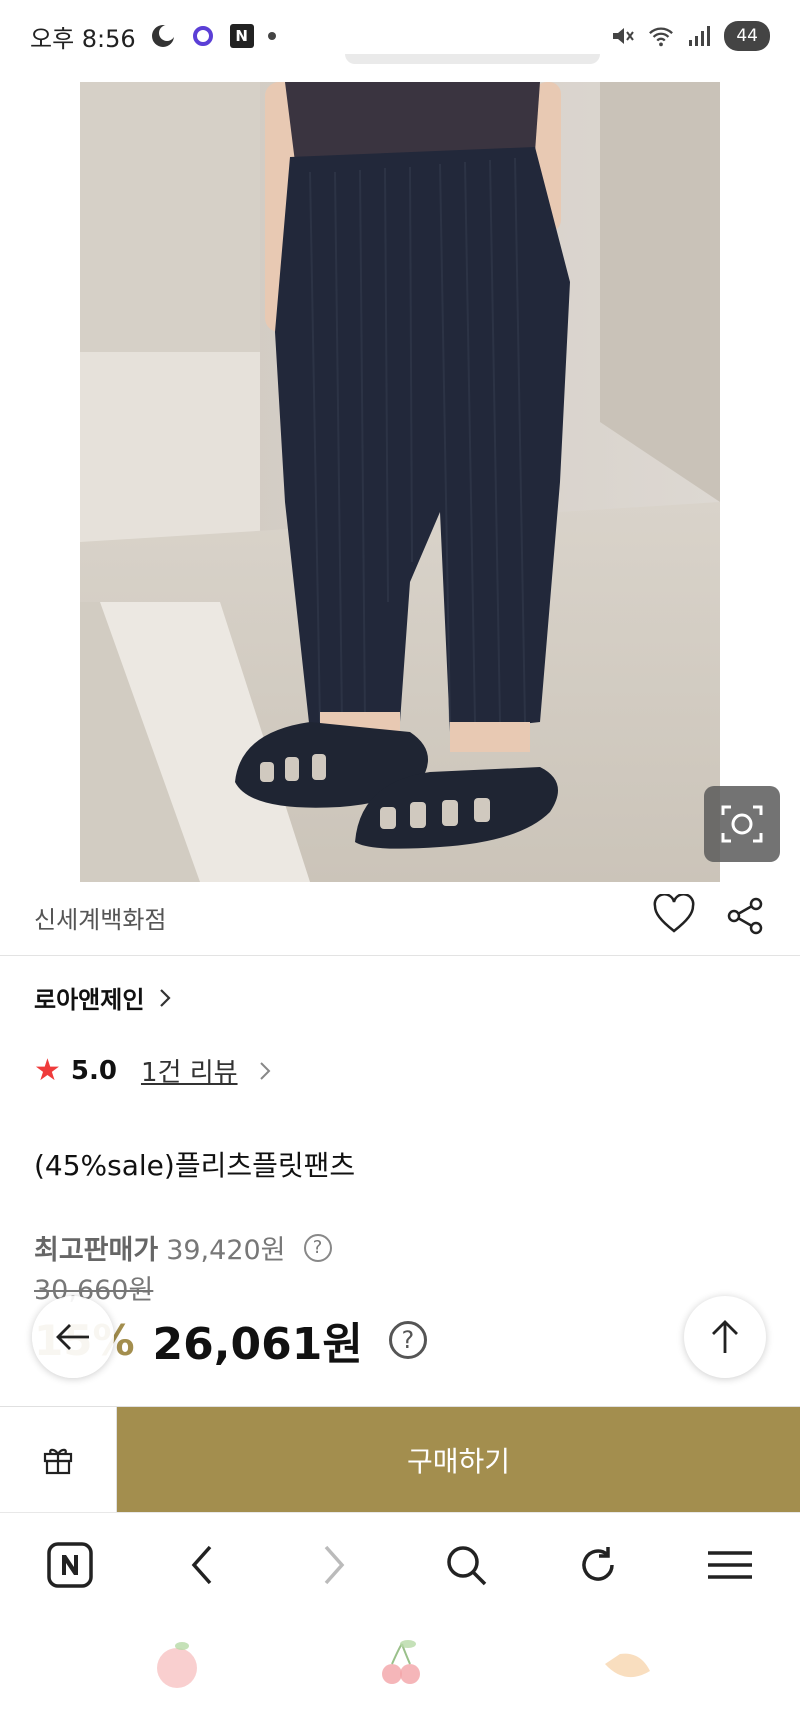  I want to click on cherry-icon, so click(401, 1662).